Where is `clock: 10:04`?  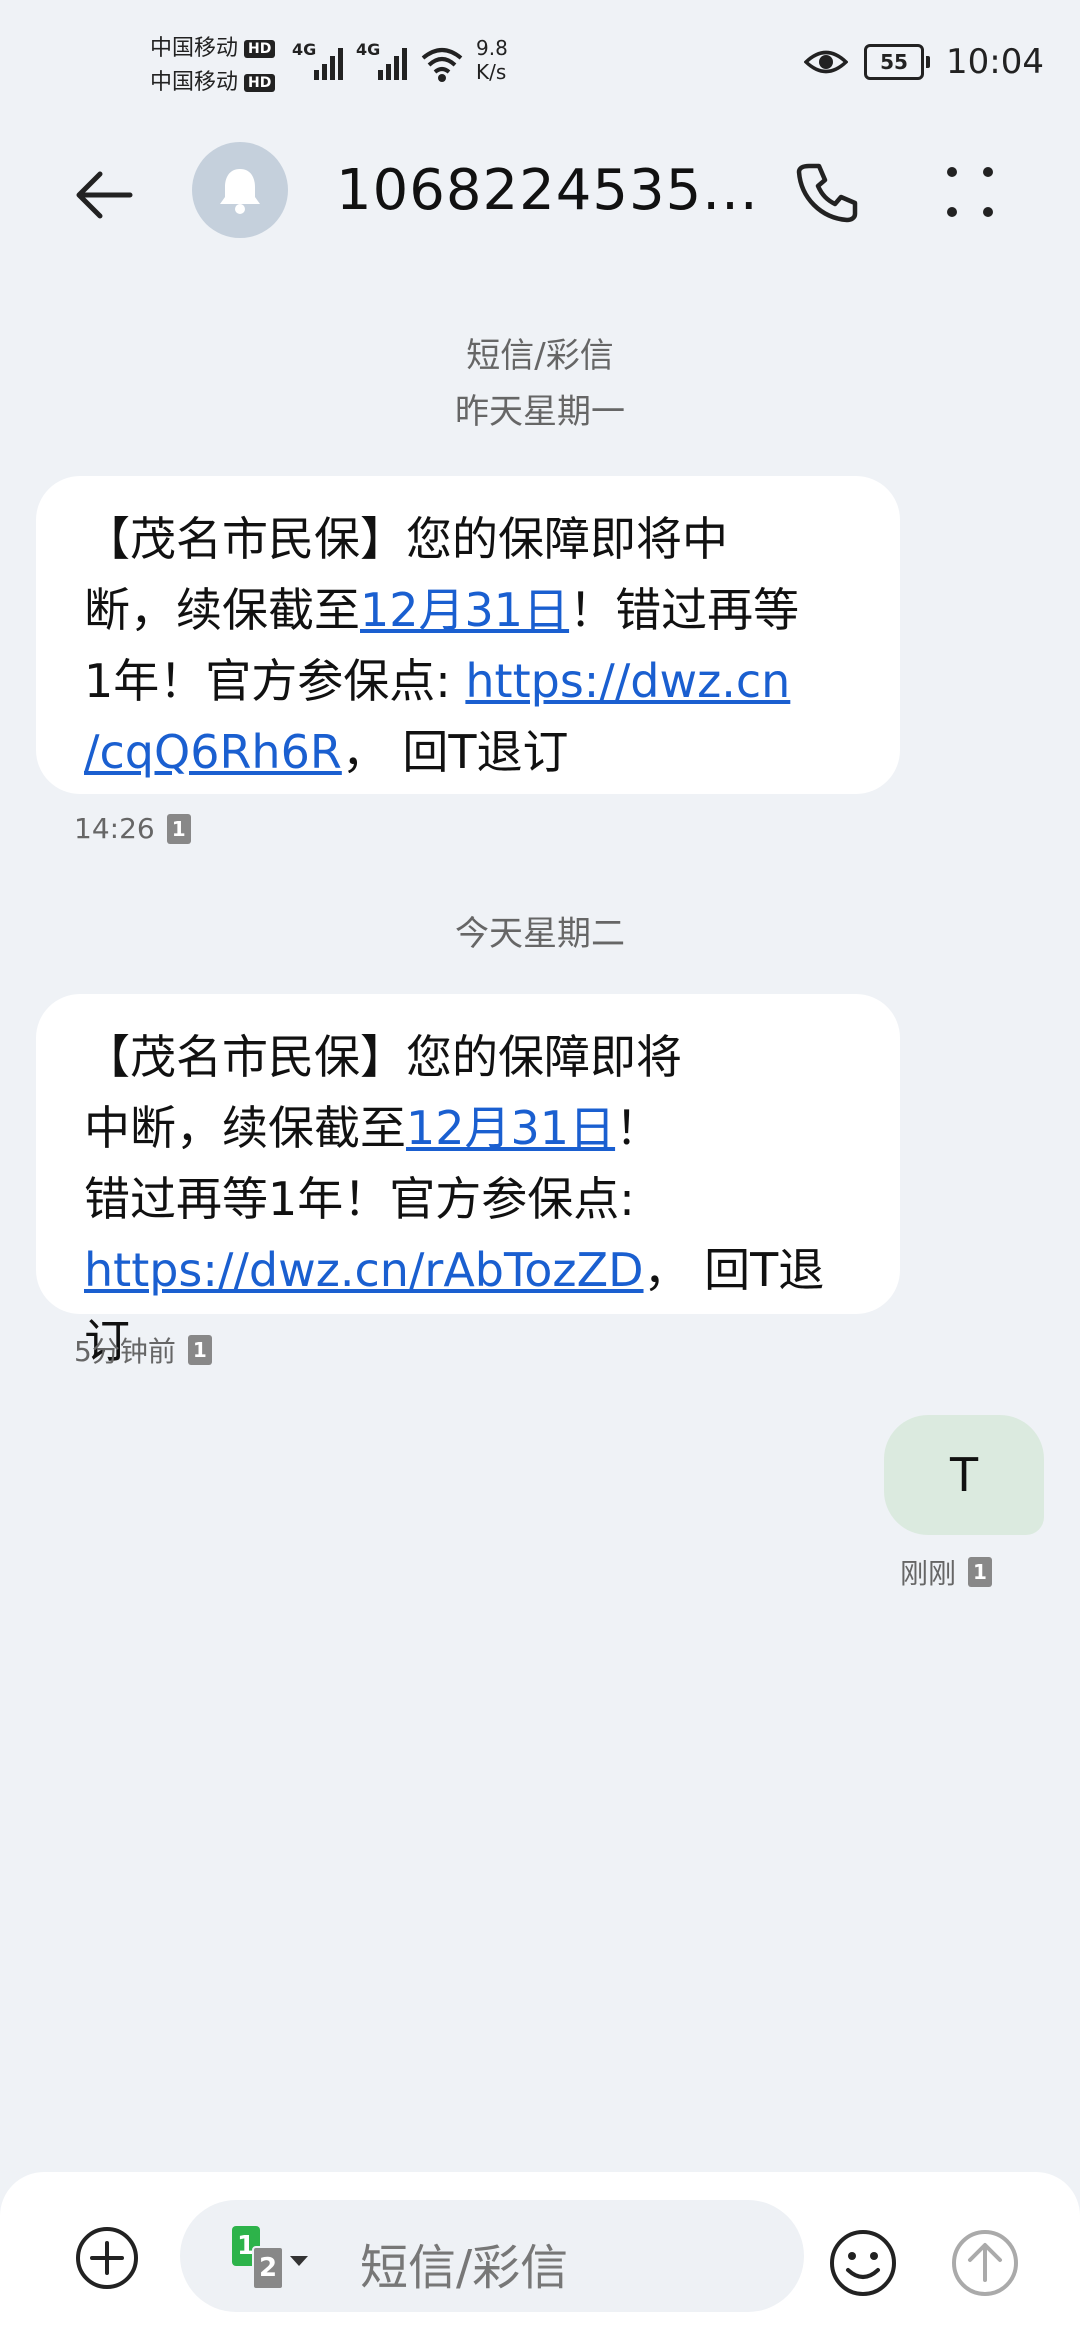 clock: 10:04 is located at coordinates (995, 62).